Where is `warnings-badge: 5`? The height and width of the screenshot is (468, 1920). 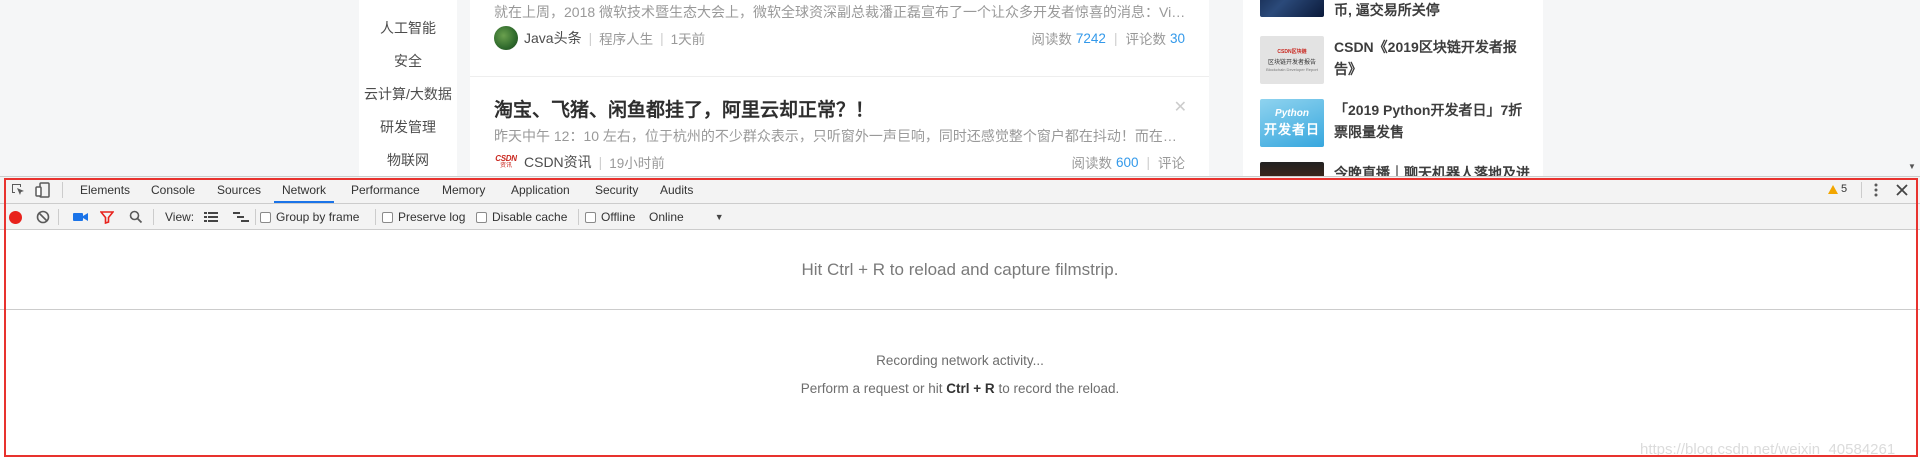 warnings-badge: 5 is located at coordinates (1837, 189).